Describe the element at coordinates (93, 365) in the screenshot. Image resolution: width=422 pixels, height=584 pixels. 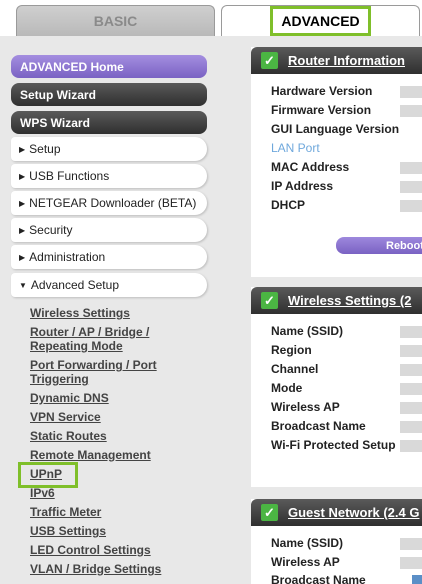
I see `submenu-port-forwarding: Port Forwarding / Port` at that location.